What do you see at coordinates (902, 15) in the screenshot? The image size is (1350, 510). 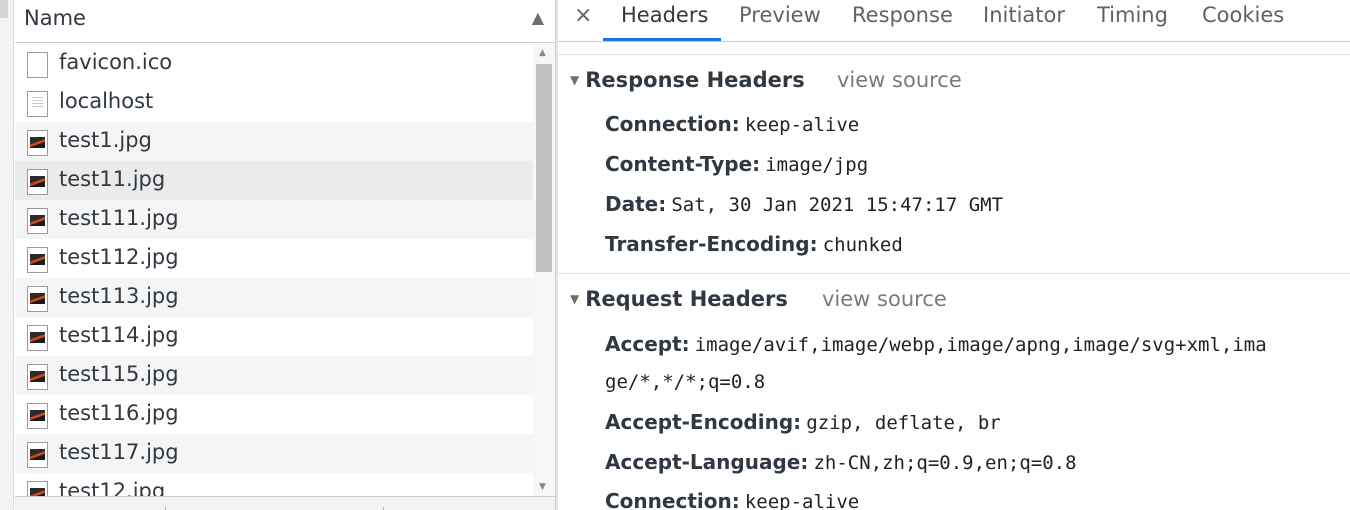 I see `tab-response: Response` at bounding box center [902, 15].